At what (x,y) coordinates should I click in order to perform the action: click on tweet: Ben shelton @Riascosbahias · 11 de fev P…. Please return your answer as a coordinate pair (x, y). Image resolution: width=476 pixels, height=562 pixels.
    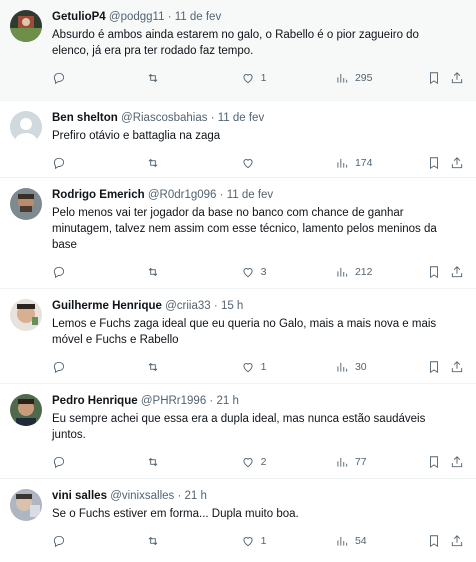
    Looking at the image, I should click on (238, 139).